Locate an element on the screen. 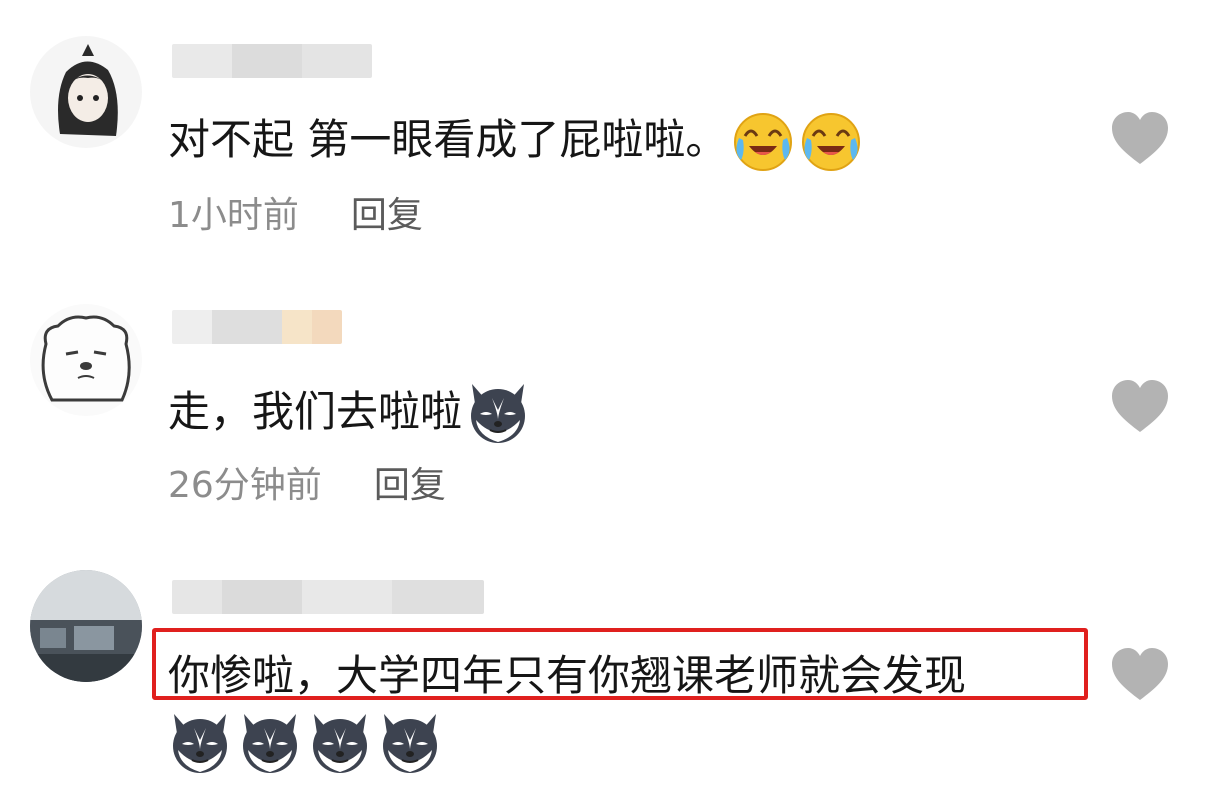  comment-text: 对不起 第一眼看成了屁啦啦。 is located at coordinates (515, 140).